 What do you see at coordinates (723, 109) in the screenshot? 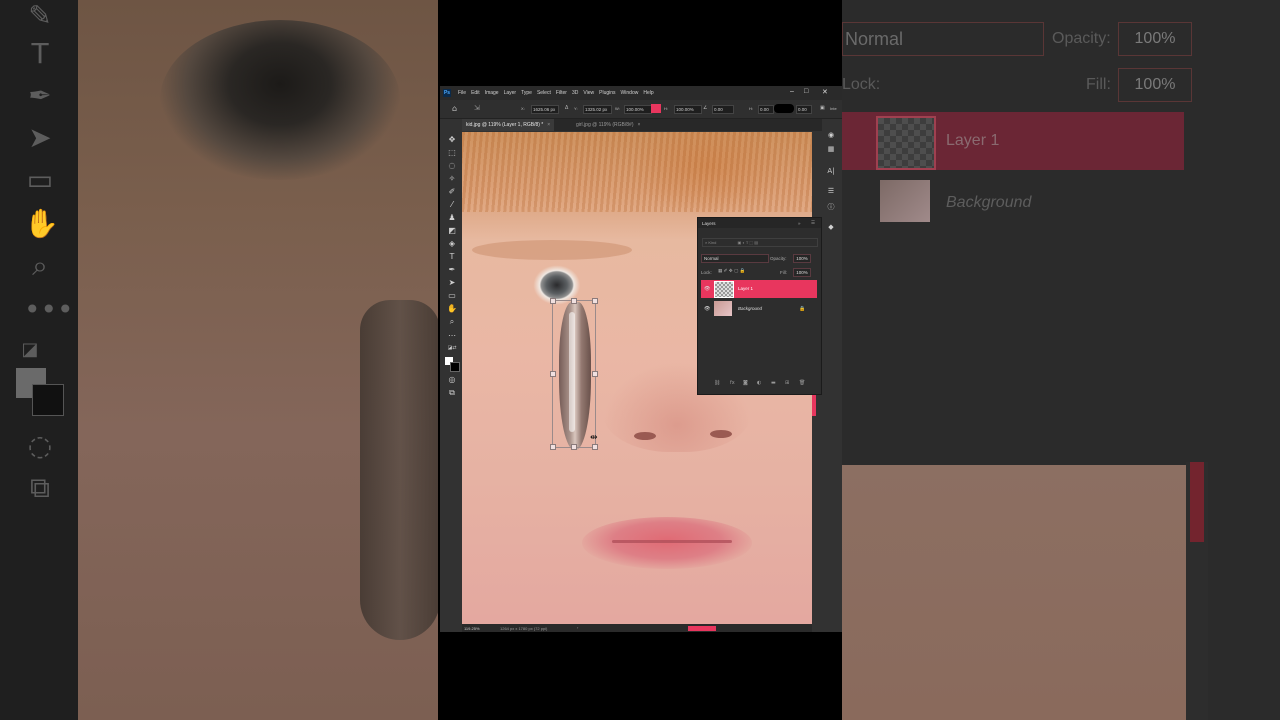
I see `angle-field: 0.00` at bounding box center [723, 109].